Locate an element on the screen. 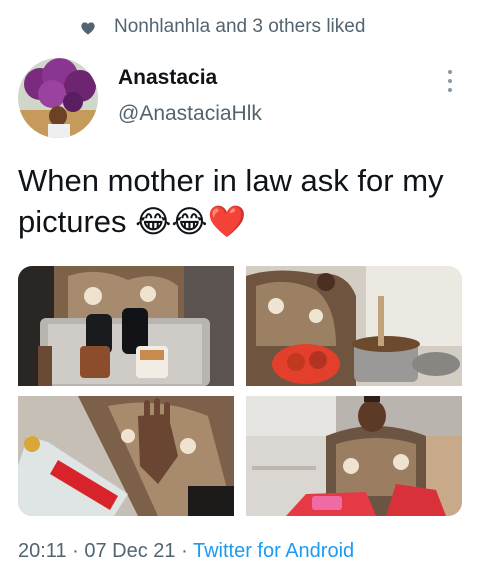 This screenshot has height=581, width=480. photo-bottle-hand is located at coordinates (126, 456).